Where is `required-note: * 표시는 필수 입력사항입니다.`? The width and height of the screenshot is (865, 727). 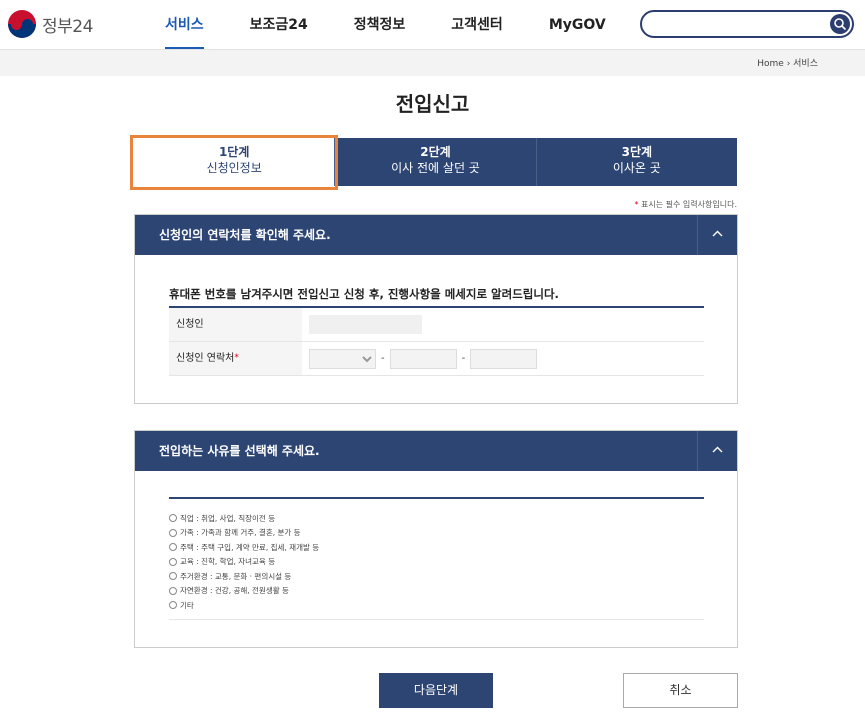
required-note: * 표시는 필수 입력사항입니다. is located at coordinates (686, 204).